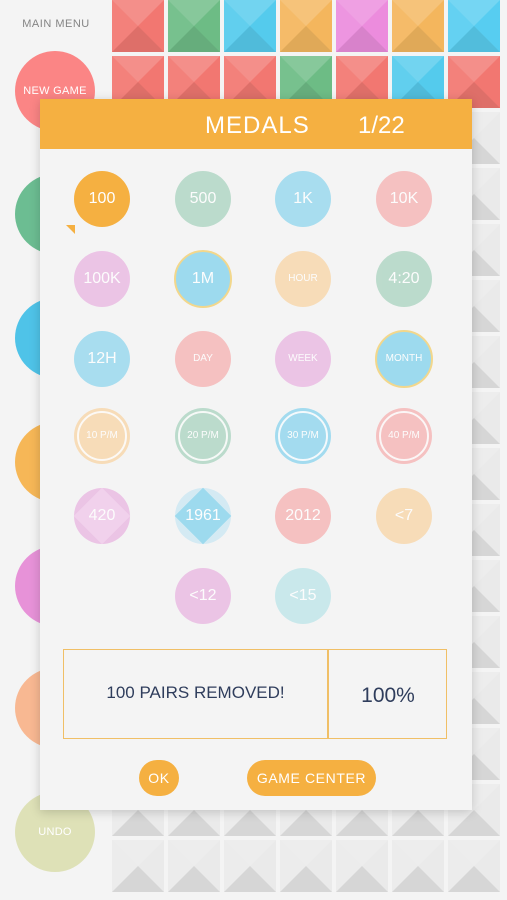  I want to click on medal-3: 1K, so click(303, 199).